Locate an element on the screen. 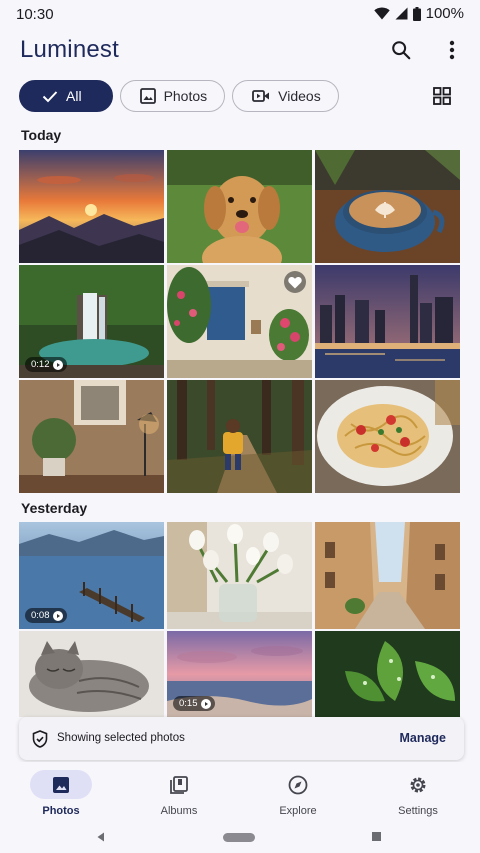  home-pill is located at coordinates (239, 837).